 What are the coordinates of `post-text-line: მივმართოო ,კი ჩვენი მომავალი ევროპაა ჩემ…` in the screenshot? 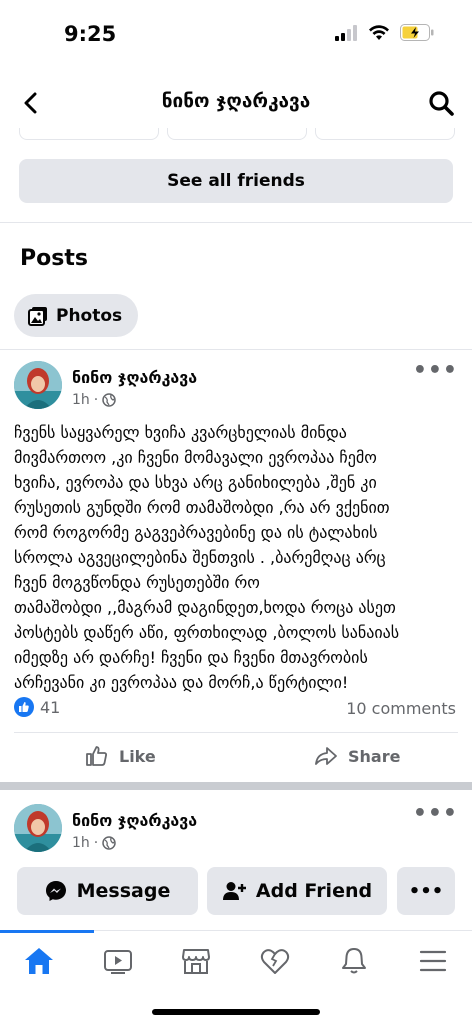 It's located at (195, 457).